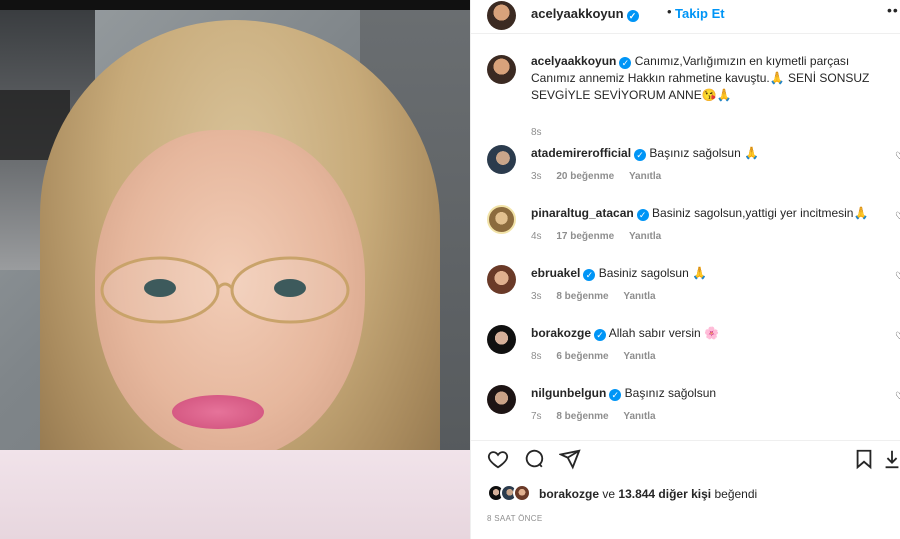  I want to click on comment-username: nilgunbelgun, so click(568, 393).